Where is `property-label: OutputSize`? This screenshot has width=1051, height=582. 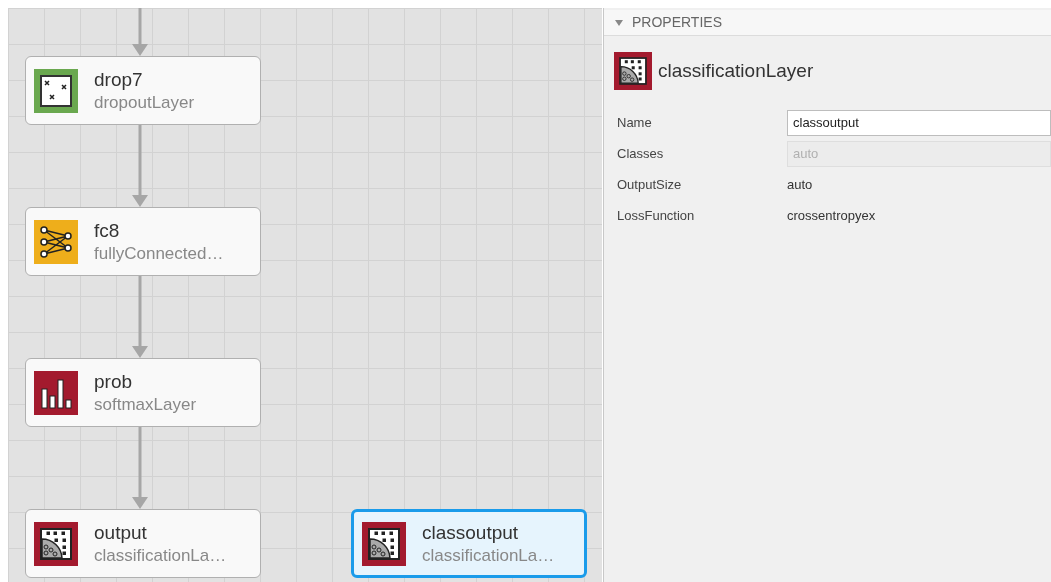 property-label: OutputSize is located at coordinates (650, 184).